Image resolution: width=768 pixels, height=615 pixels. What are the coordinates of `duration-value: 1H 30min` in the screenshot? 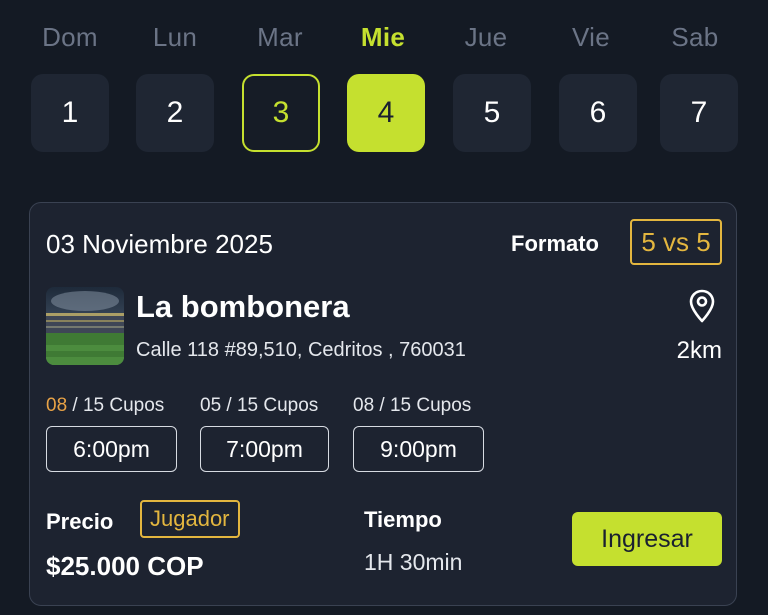 It's located at (413, 562).